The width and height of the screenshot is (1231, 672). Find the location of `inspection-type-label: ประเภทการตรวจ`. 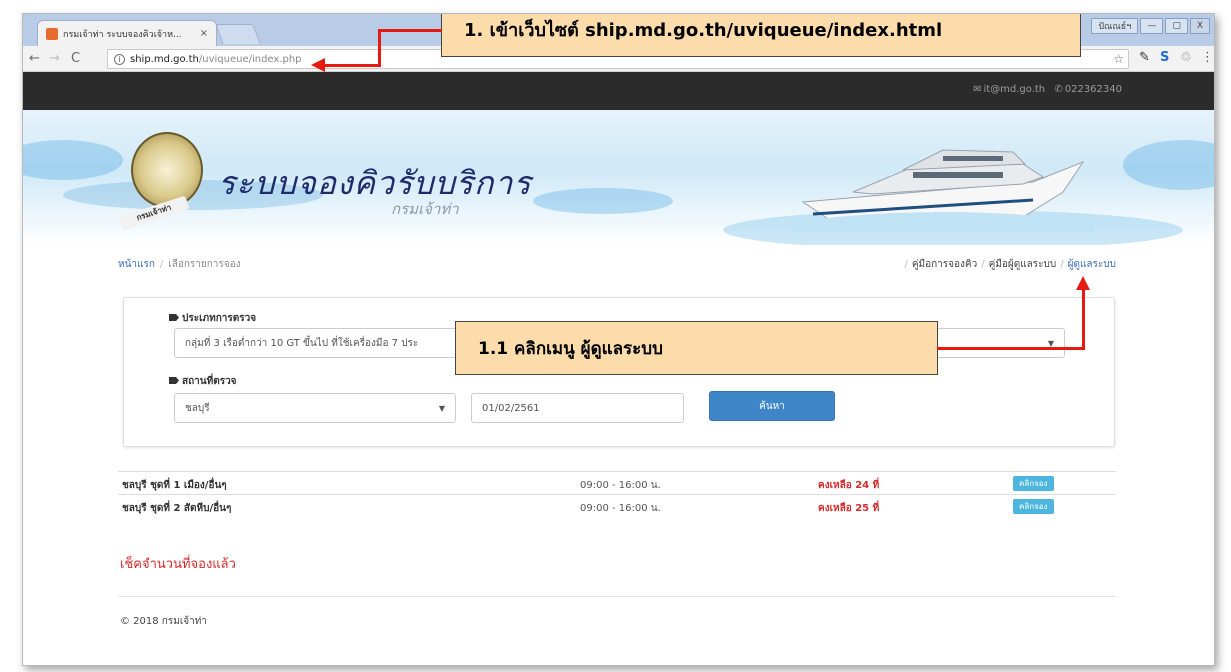

inspection-type-label: ประเภทการตรวจ is located at coordinates (212, 318).